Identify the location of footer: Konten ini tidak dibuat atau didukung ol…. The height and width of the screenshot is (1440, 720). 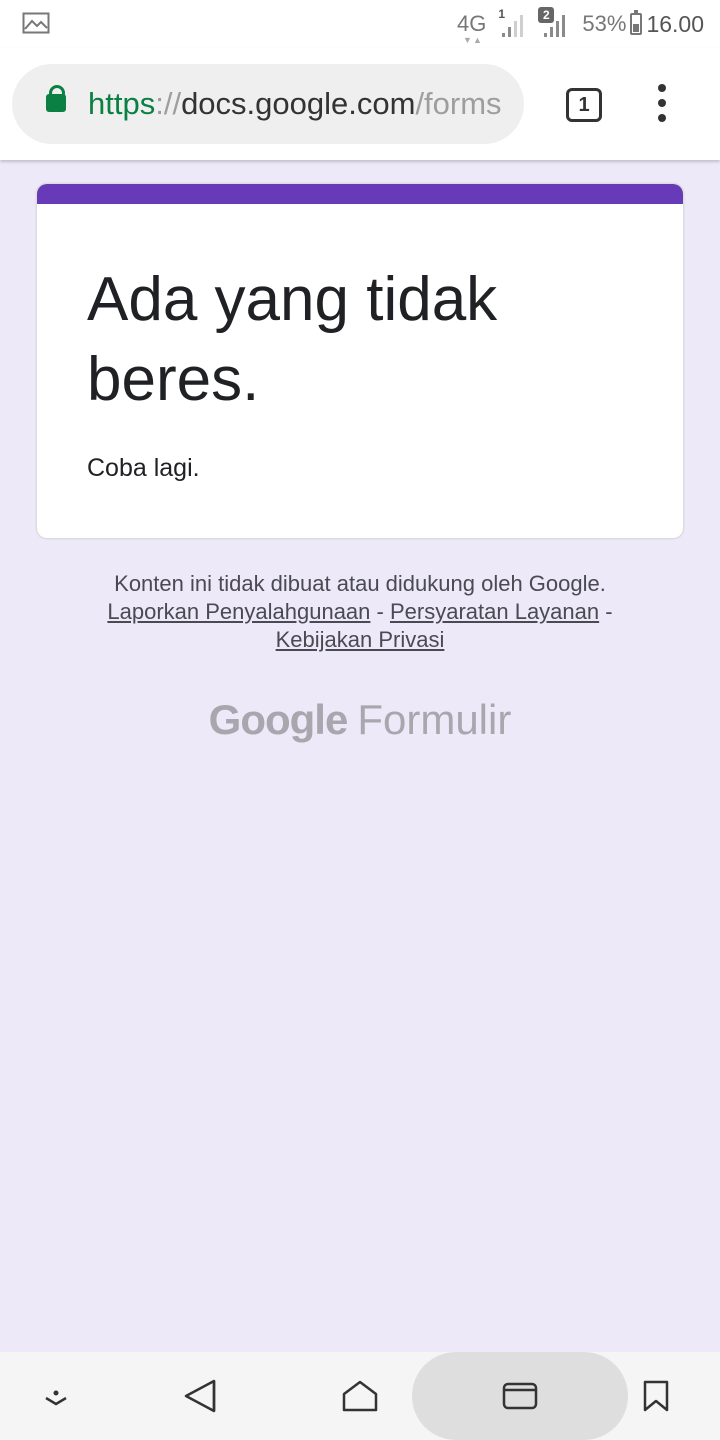
(360, 612).